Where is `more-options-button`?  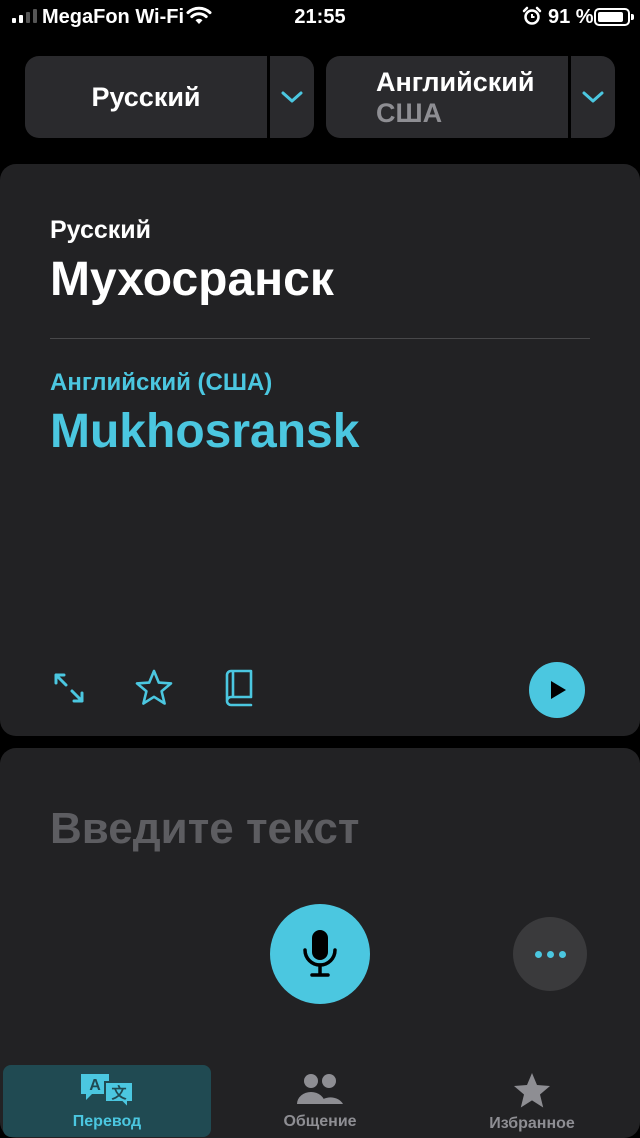 more-options-button is located at coordinates (550, 954).